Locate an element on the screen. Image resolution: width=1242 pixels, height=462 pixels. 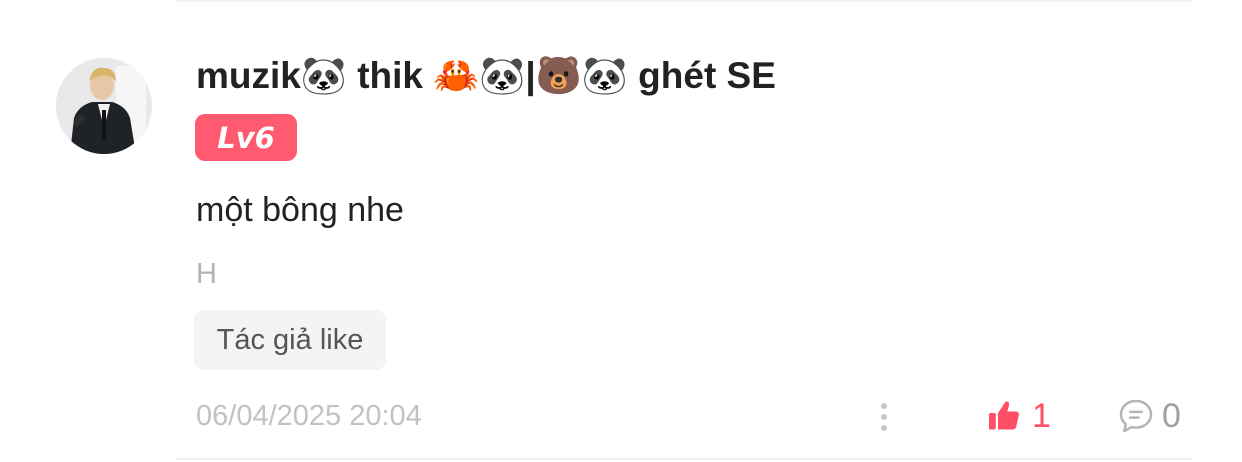
like-button: 1 is located at coordinates (1018, 416).